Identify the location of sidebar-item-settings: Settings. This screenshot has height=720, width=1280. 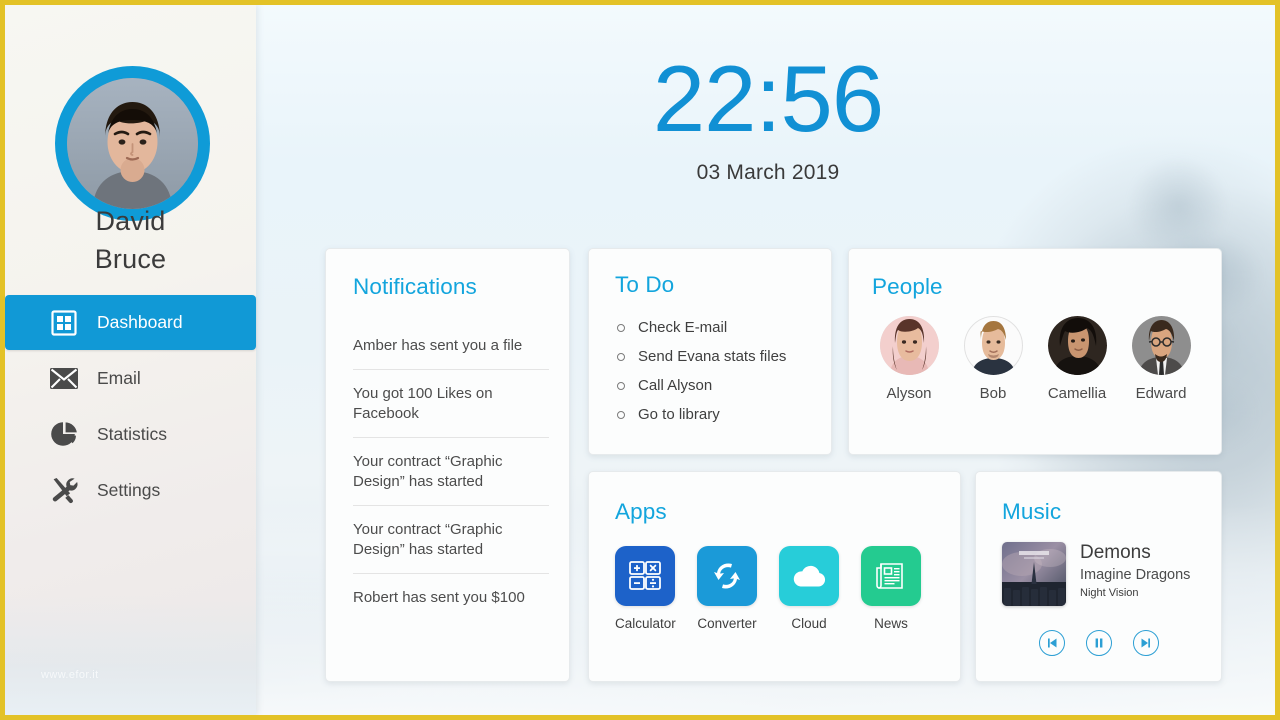
(130, 490).